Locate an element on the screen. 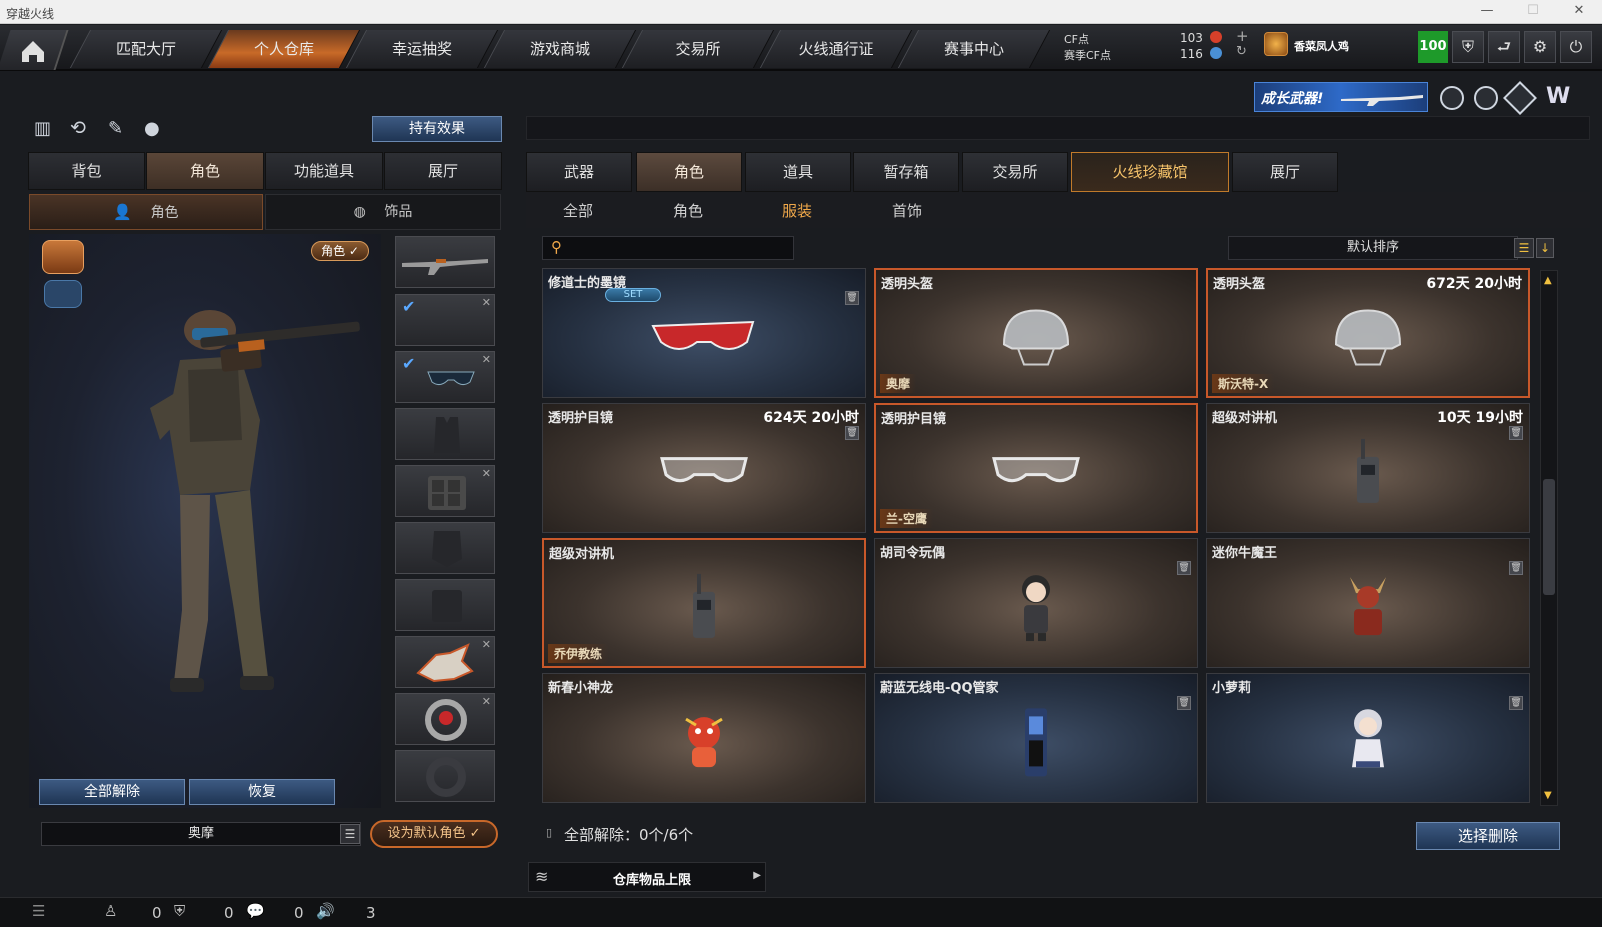 This screenshot has height=927, width=1602. nav-tab-0: 匹配大厅 is located at coordinates (146, 49).